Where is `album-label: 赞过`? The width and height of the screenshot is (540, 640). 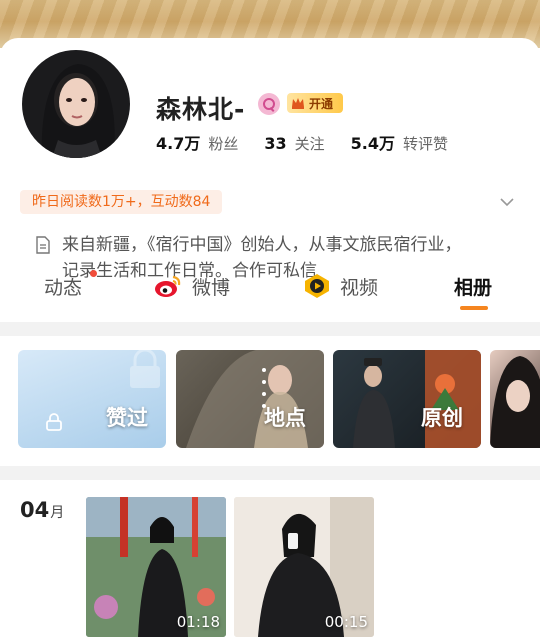
album-label: 赞过 is located at coordinates (127, 418).